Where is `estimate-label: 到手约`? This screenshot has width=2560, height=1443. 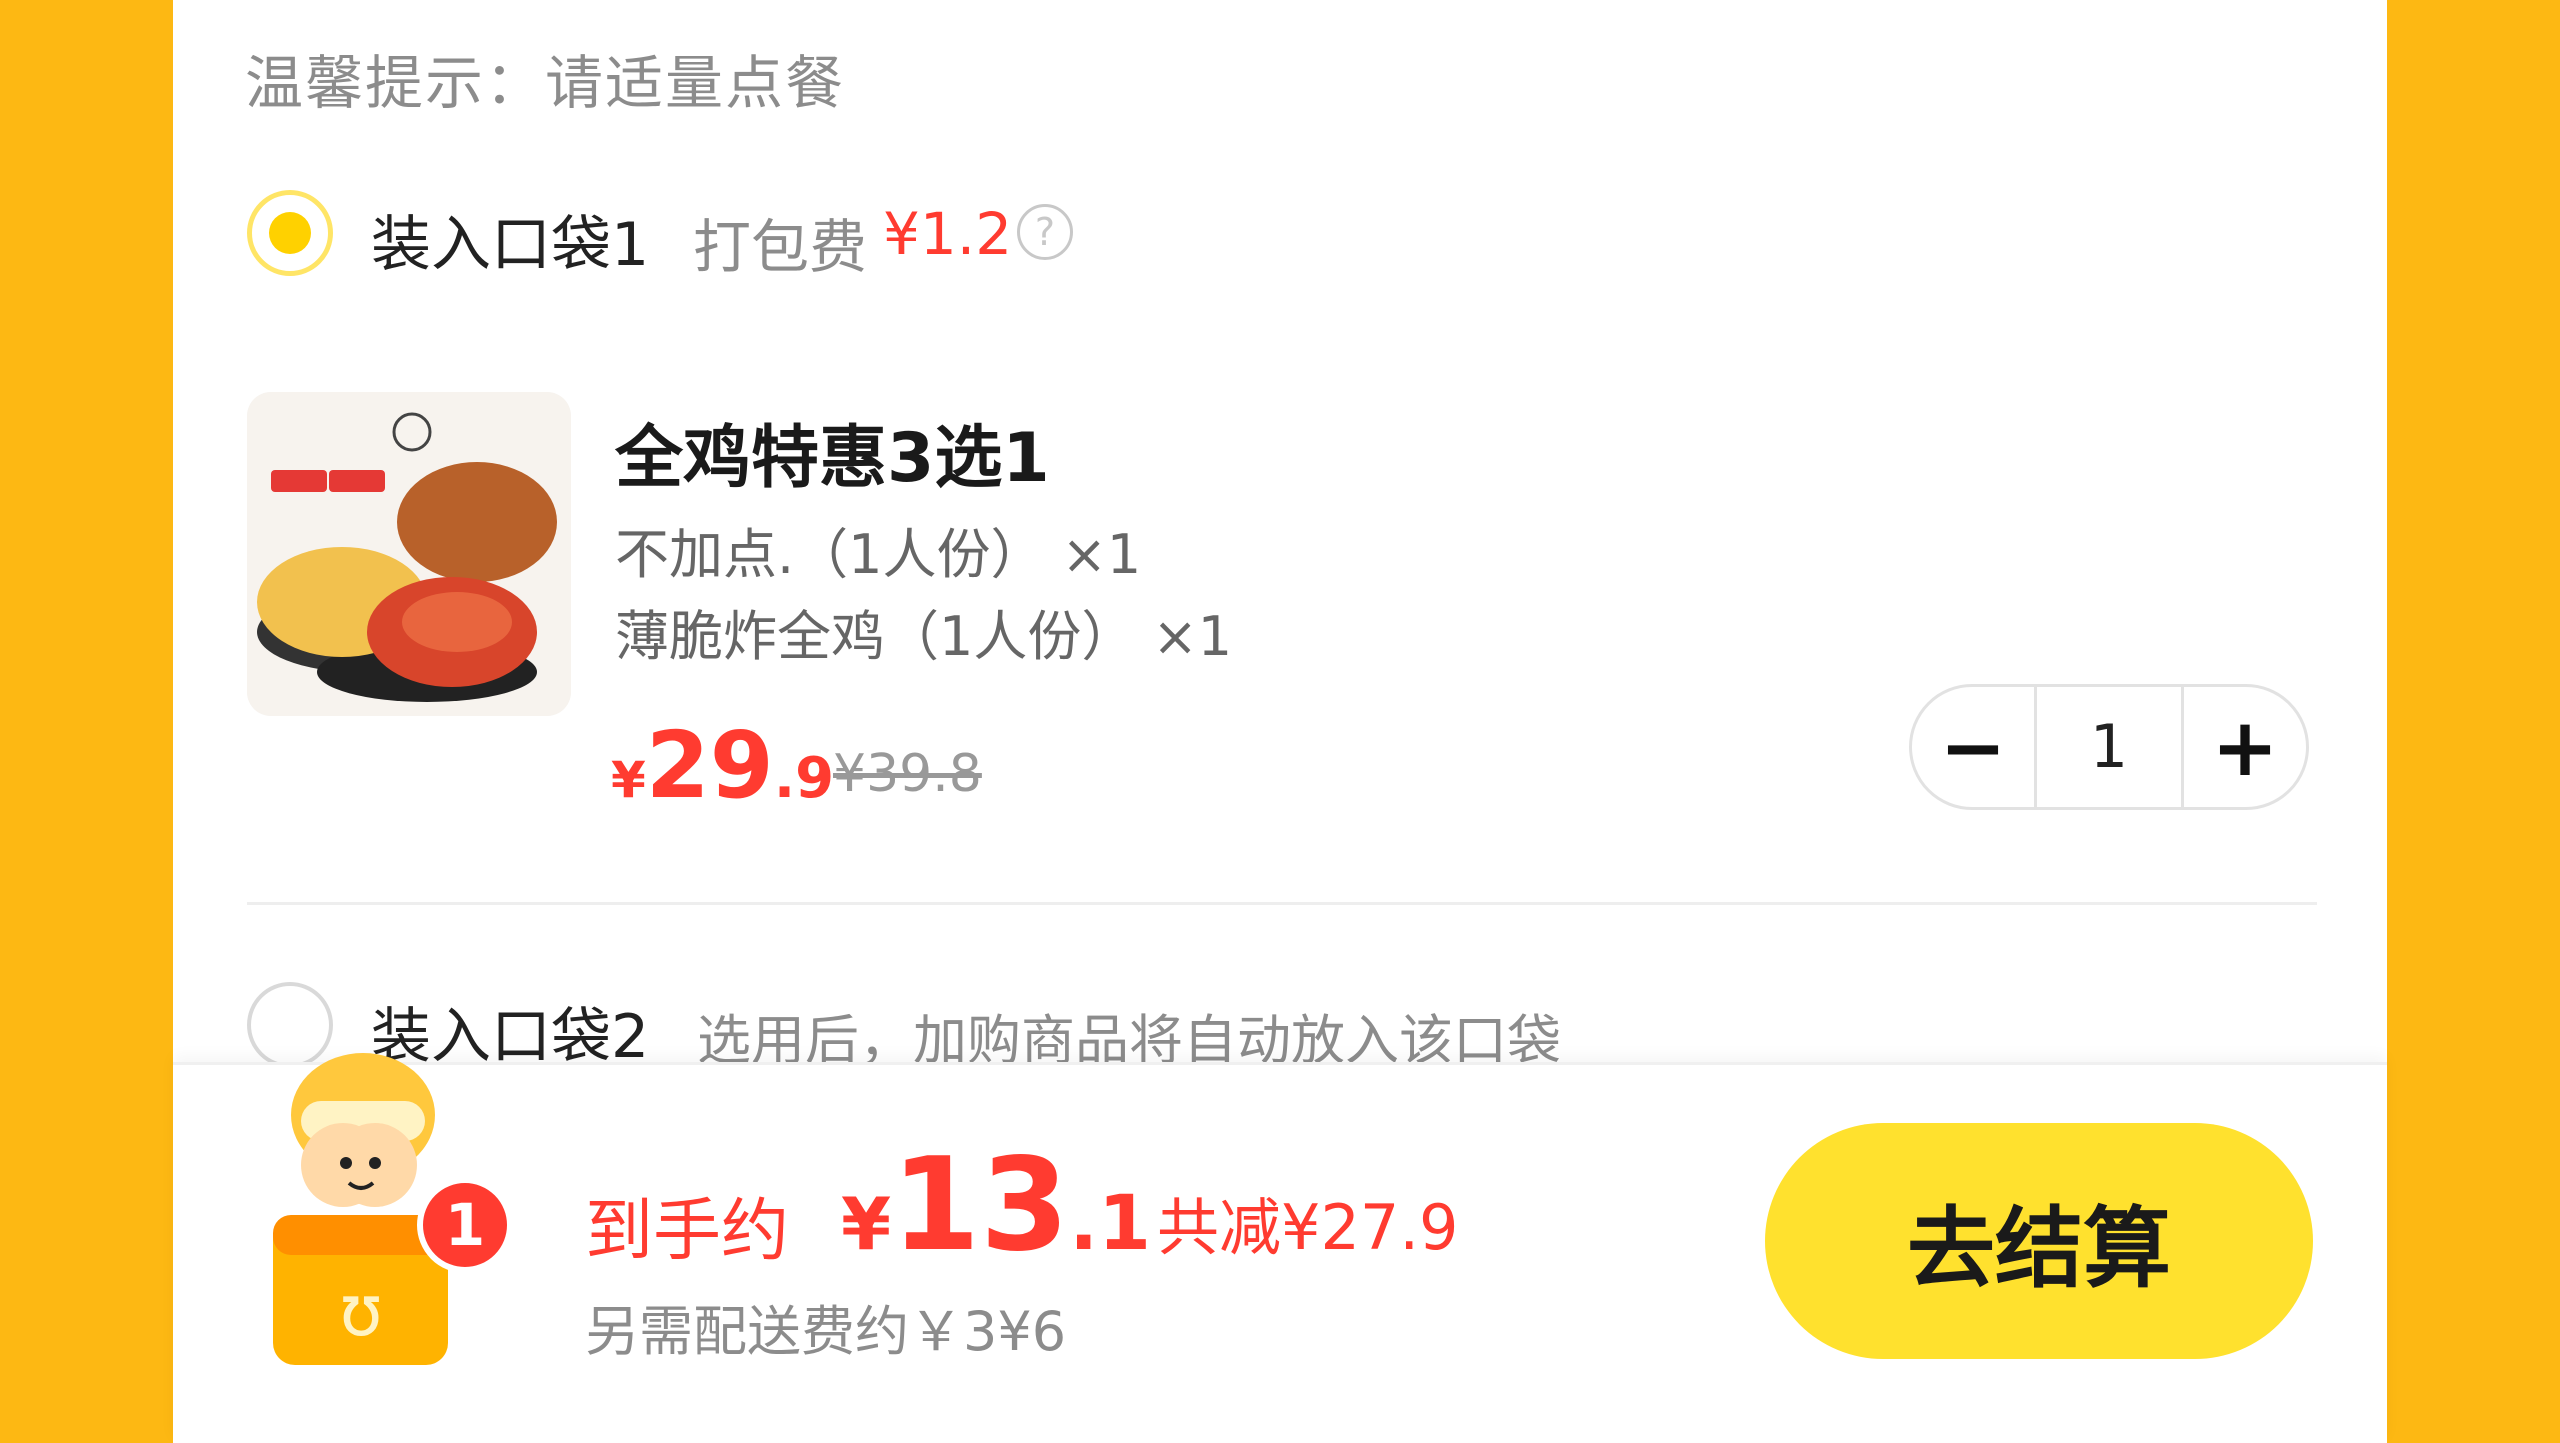 estimate-label: 到手约 is located at coordinates (687, 1231).